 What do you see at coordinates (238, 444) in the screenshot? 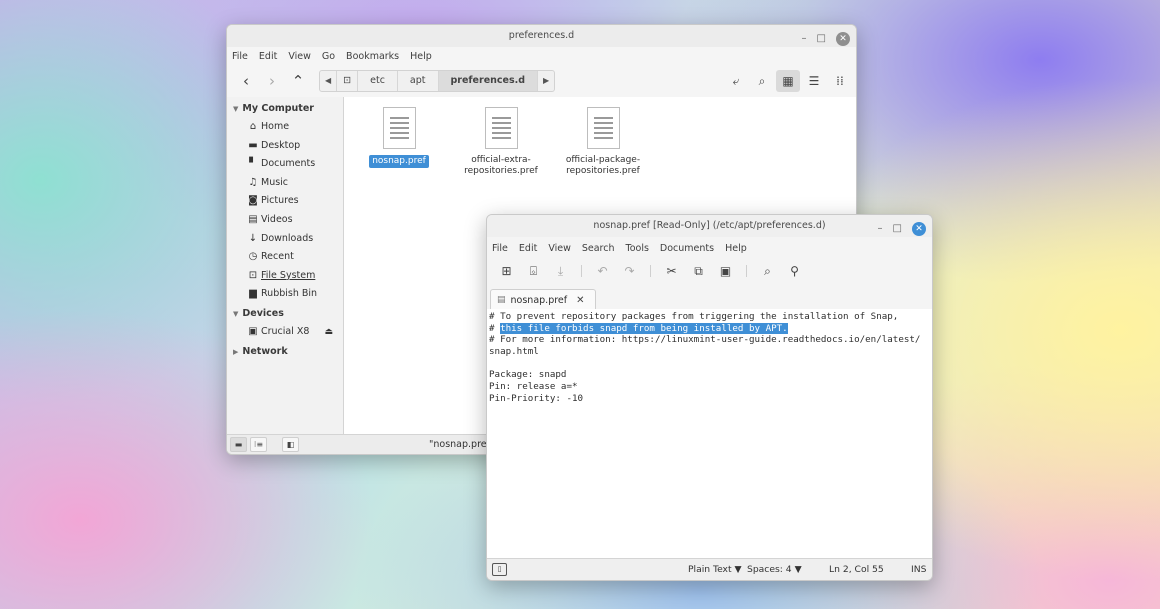
I see `places-toggle-icon: ▬` at bounding box center [238, 444].